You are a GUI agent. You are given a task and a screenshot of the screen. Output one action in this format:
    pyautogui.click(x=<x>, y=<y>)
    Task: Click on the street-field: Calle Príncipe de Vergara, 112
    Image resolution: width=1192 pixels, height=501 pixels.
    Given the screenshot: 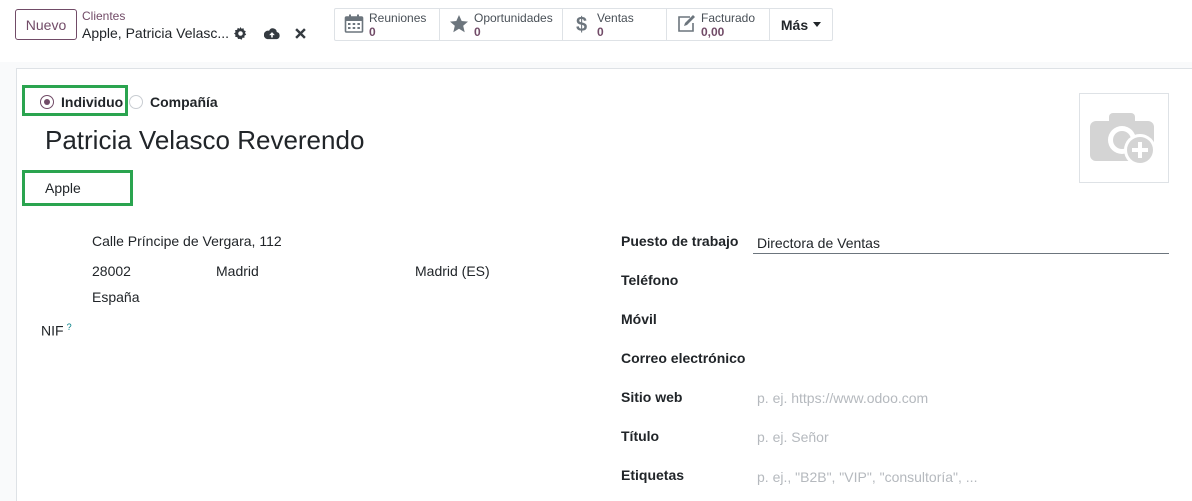 What is the action you would take?
    pyautogui.click(x=187, y=241)
    